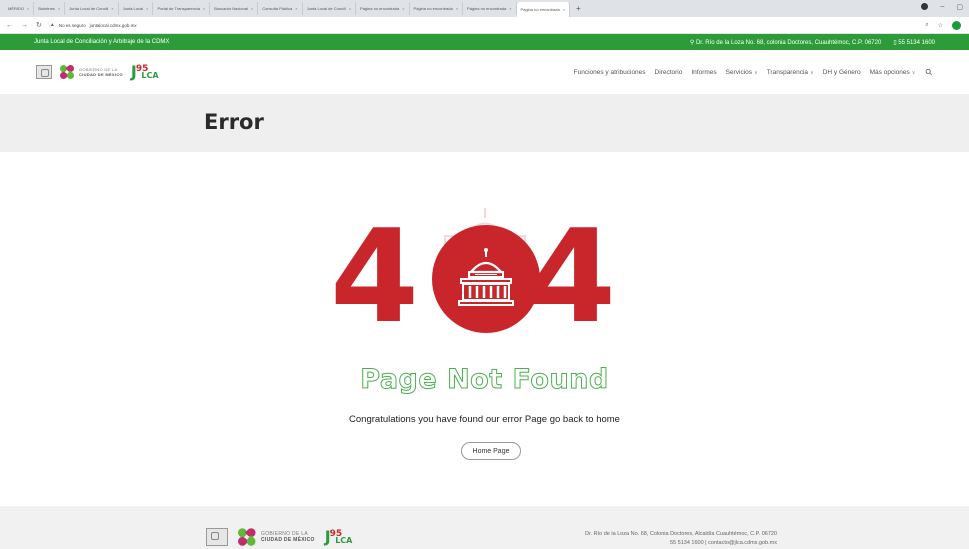 This screenshot has height=549, width=969. Describe the element at coordinates (133, 8) in the screenshot. I see `browser-tab-label: Junta Local` at that location.